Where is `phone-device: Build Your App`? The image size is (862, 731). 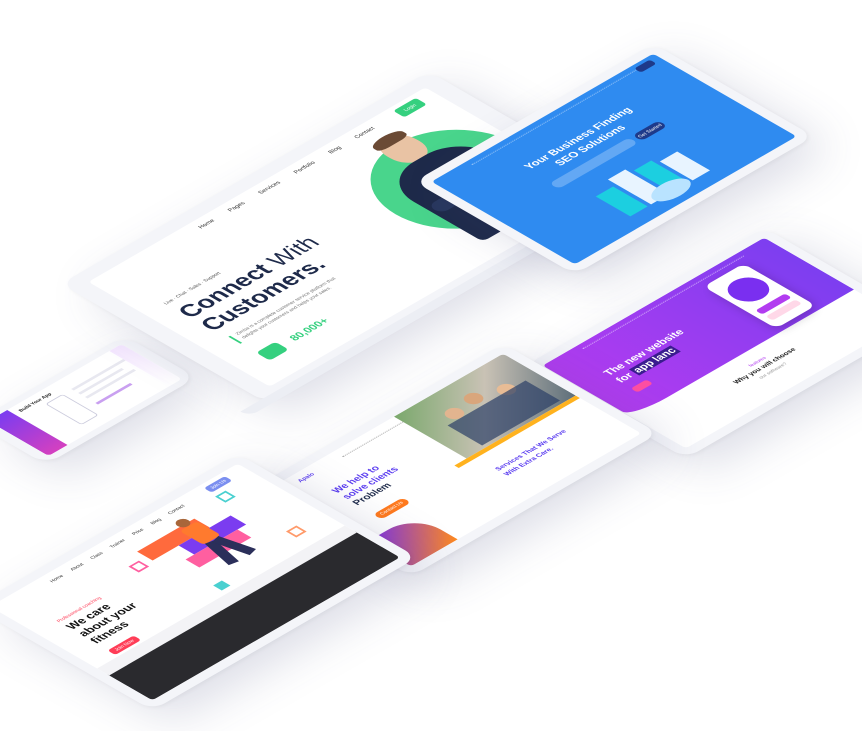
phone-device: Build Your App is located at coordinates (98, 400).